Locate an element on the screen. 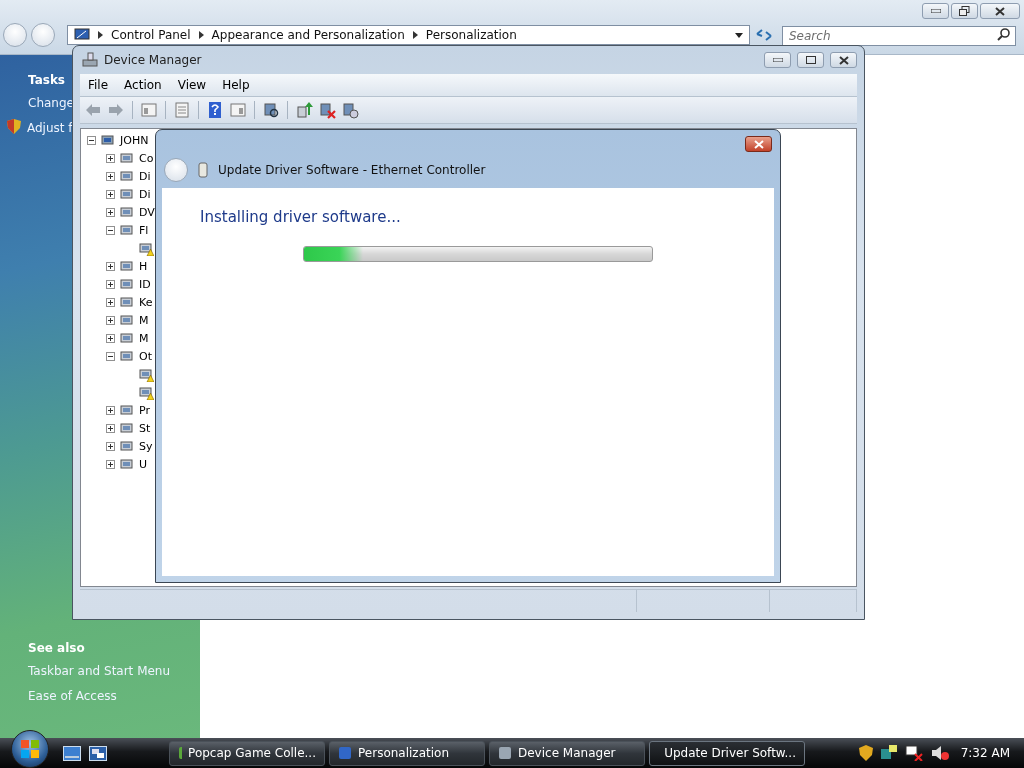 The height and width of the screenshot is (768, 1024). update-driver-icon is located at coordinates (304, 110).